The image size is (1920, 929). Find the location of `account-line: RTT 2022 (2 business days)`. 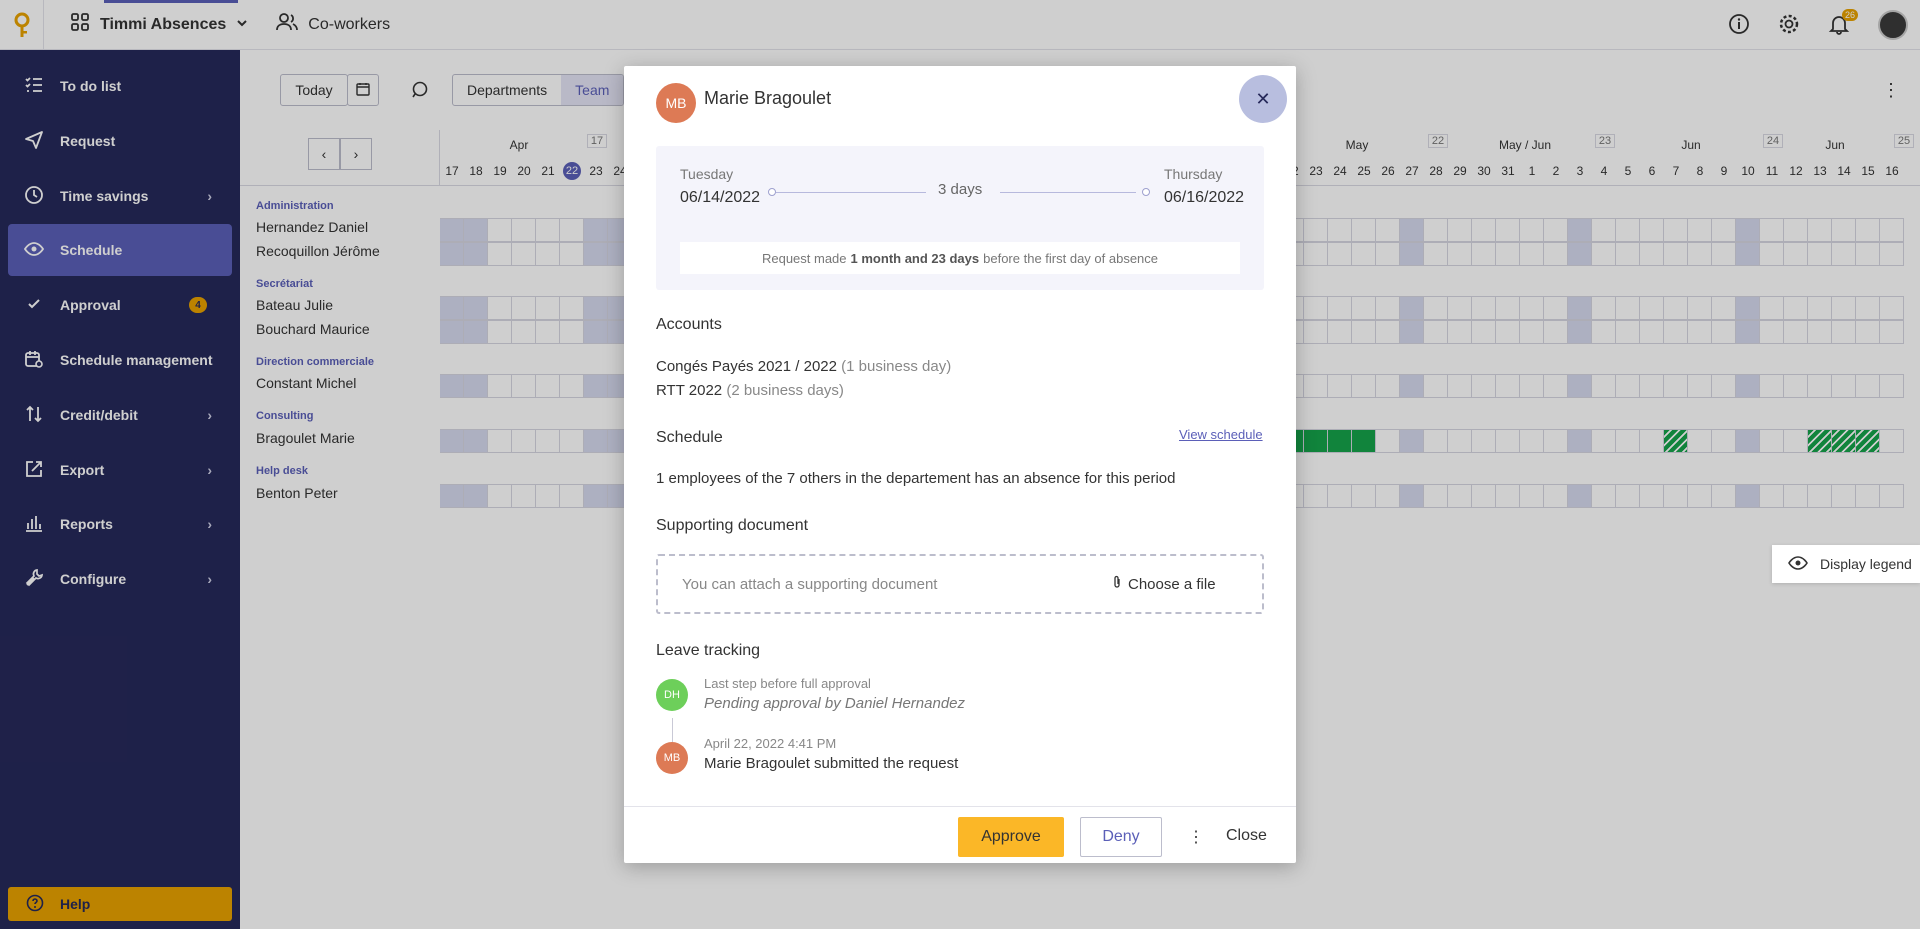

account-line: RTT 2022 (2 business days) is located at coordinates (750, 390).